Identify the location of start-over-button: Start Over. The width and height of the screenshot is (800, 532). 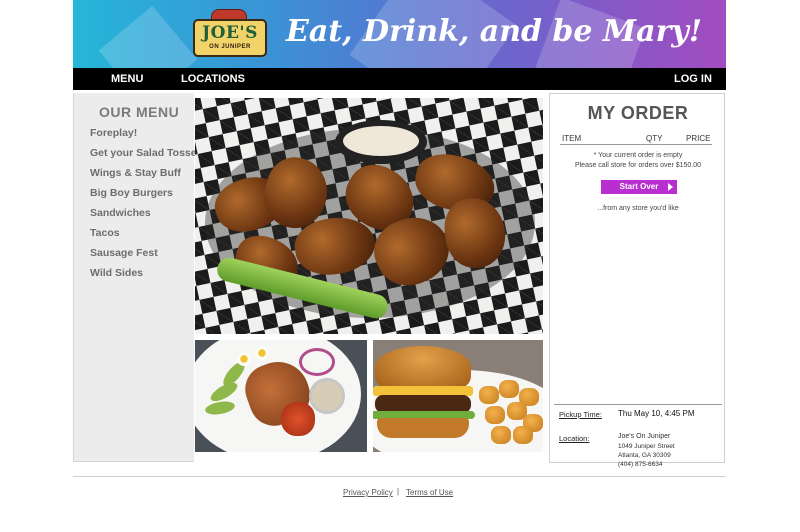
(639, 187).